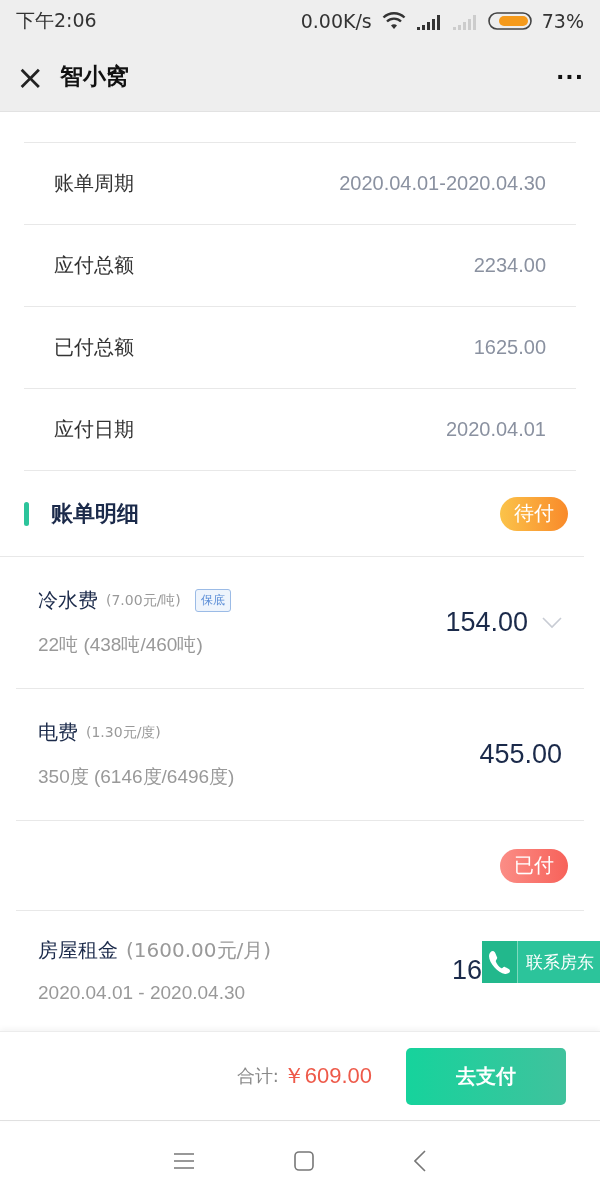 This screenshot has height=1200, width=600. Describe the element at coordinates (94, 429) in the screenshot. I see `field-label: 应付日期` at that location.